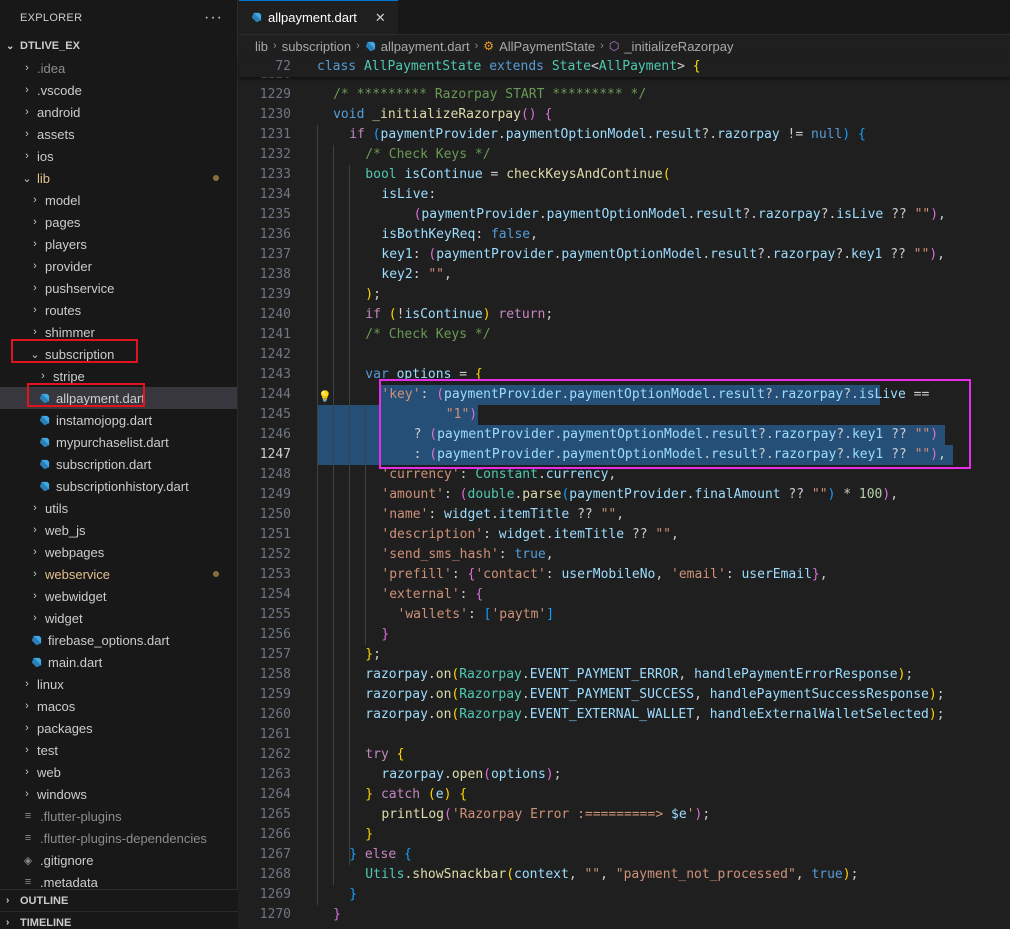 This screenshot has width=1010, height=929. I want to click on tab-allpayment: allpayment.dart ✕, so click(318, 17).